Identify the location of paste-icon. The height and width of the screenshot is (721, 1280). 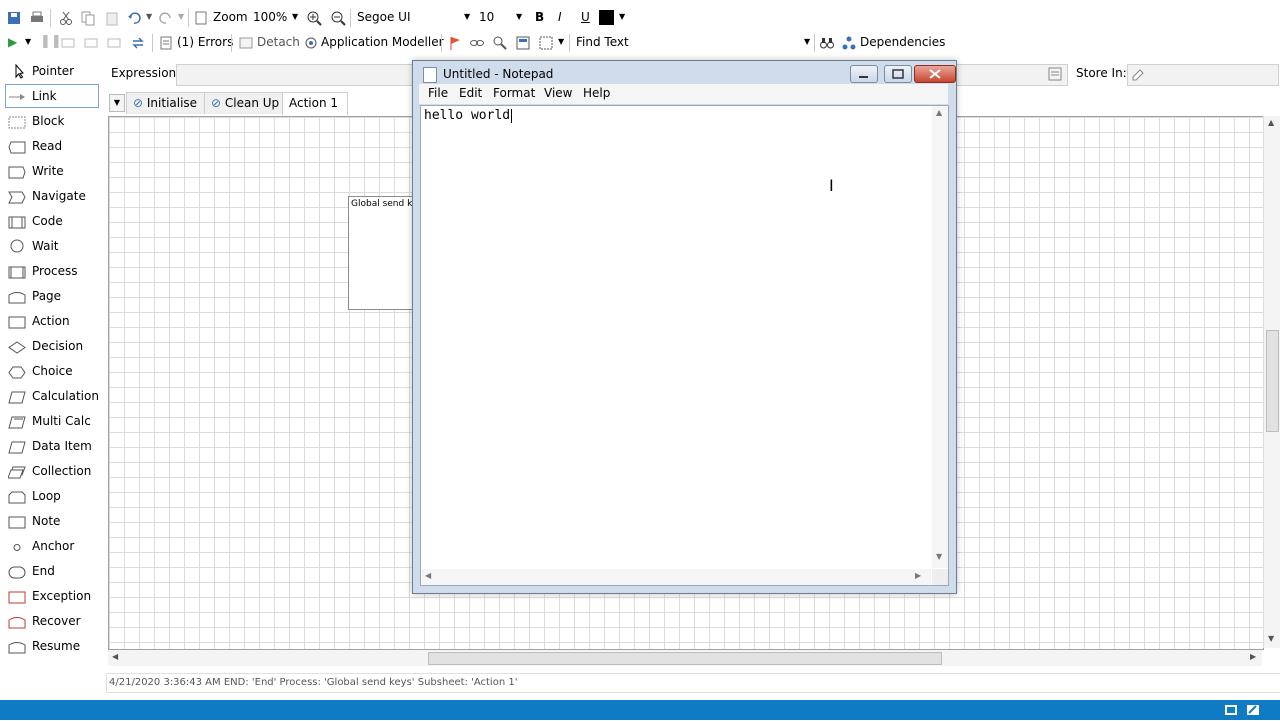
(112, 18).